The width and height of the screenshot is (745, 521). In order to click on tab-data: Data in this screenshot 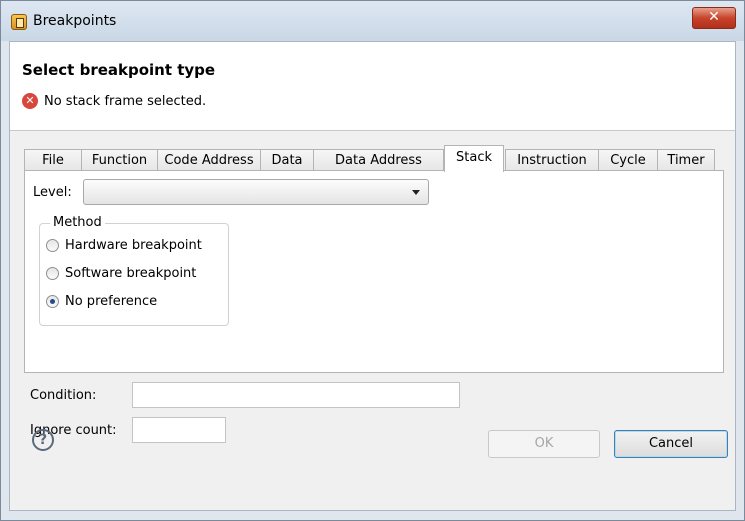, I will do `click(287, 160)`.